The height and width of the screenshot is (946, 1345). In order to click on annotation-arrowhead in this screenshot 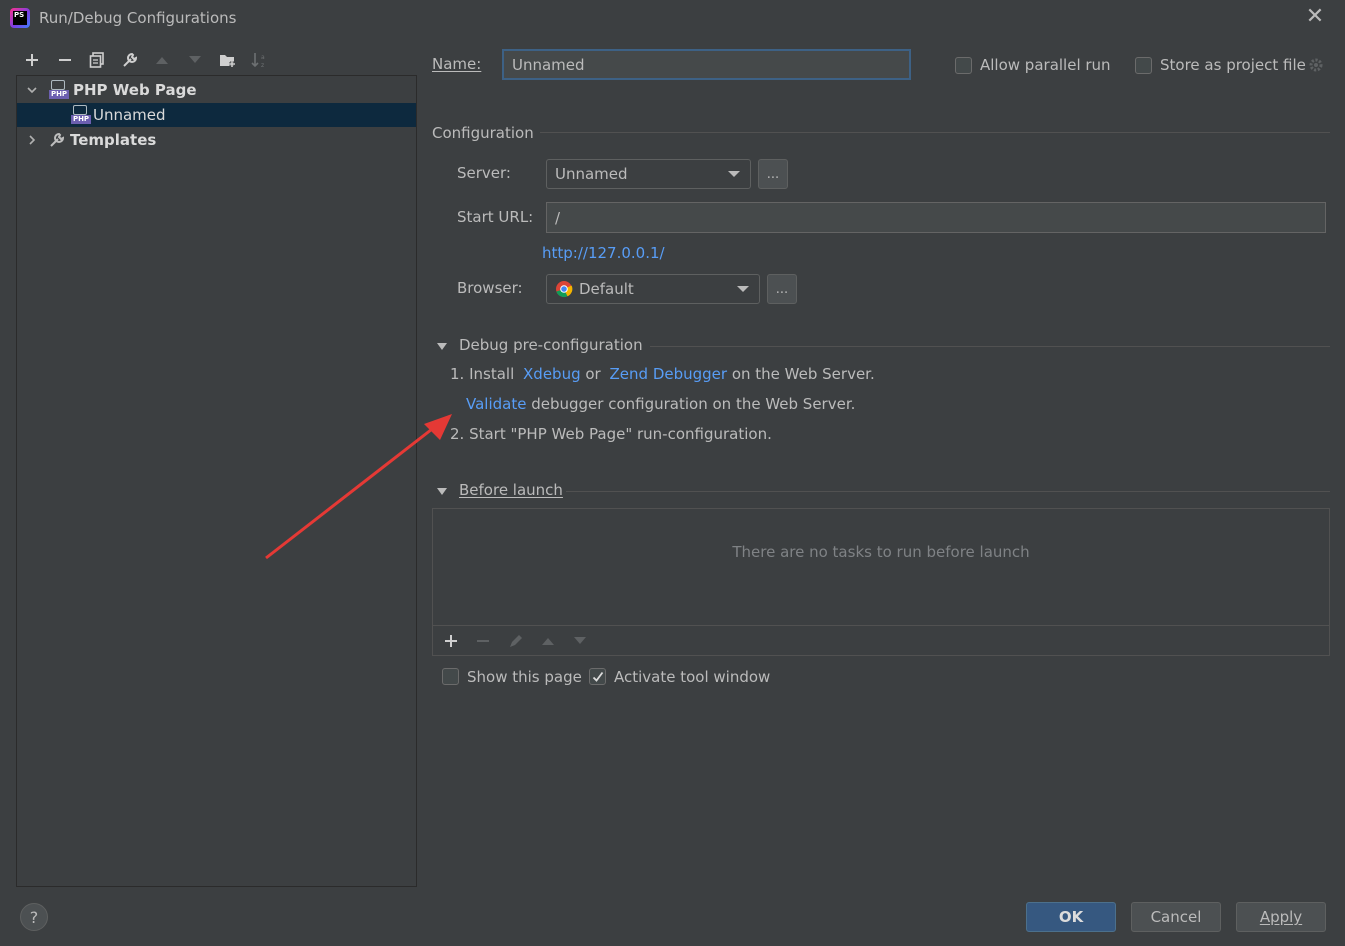, I will do `click(438, 427)`.